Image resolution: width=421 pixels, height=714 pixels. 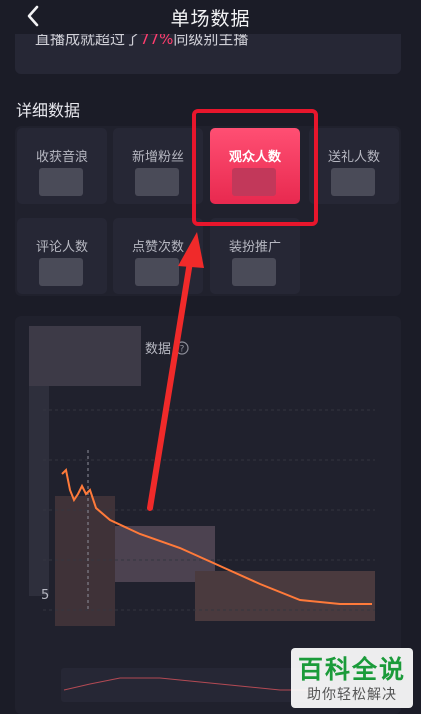 I want to click on site-watermark: 百科全说 助你轻松解决, so click(x=352, y=678).